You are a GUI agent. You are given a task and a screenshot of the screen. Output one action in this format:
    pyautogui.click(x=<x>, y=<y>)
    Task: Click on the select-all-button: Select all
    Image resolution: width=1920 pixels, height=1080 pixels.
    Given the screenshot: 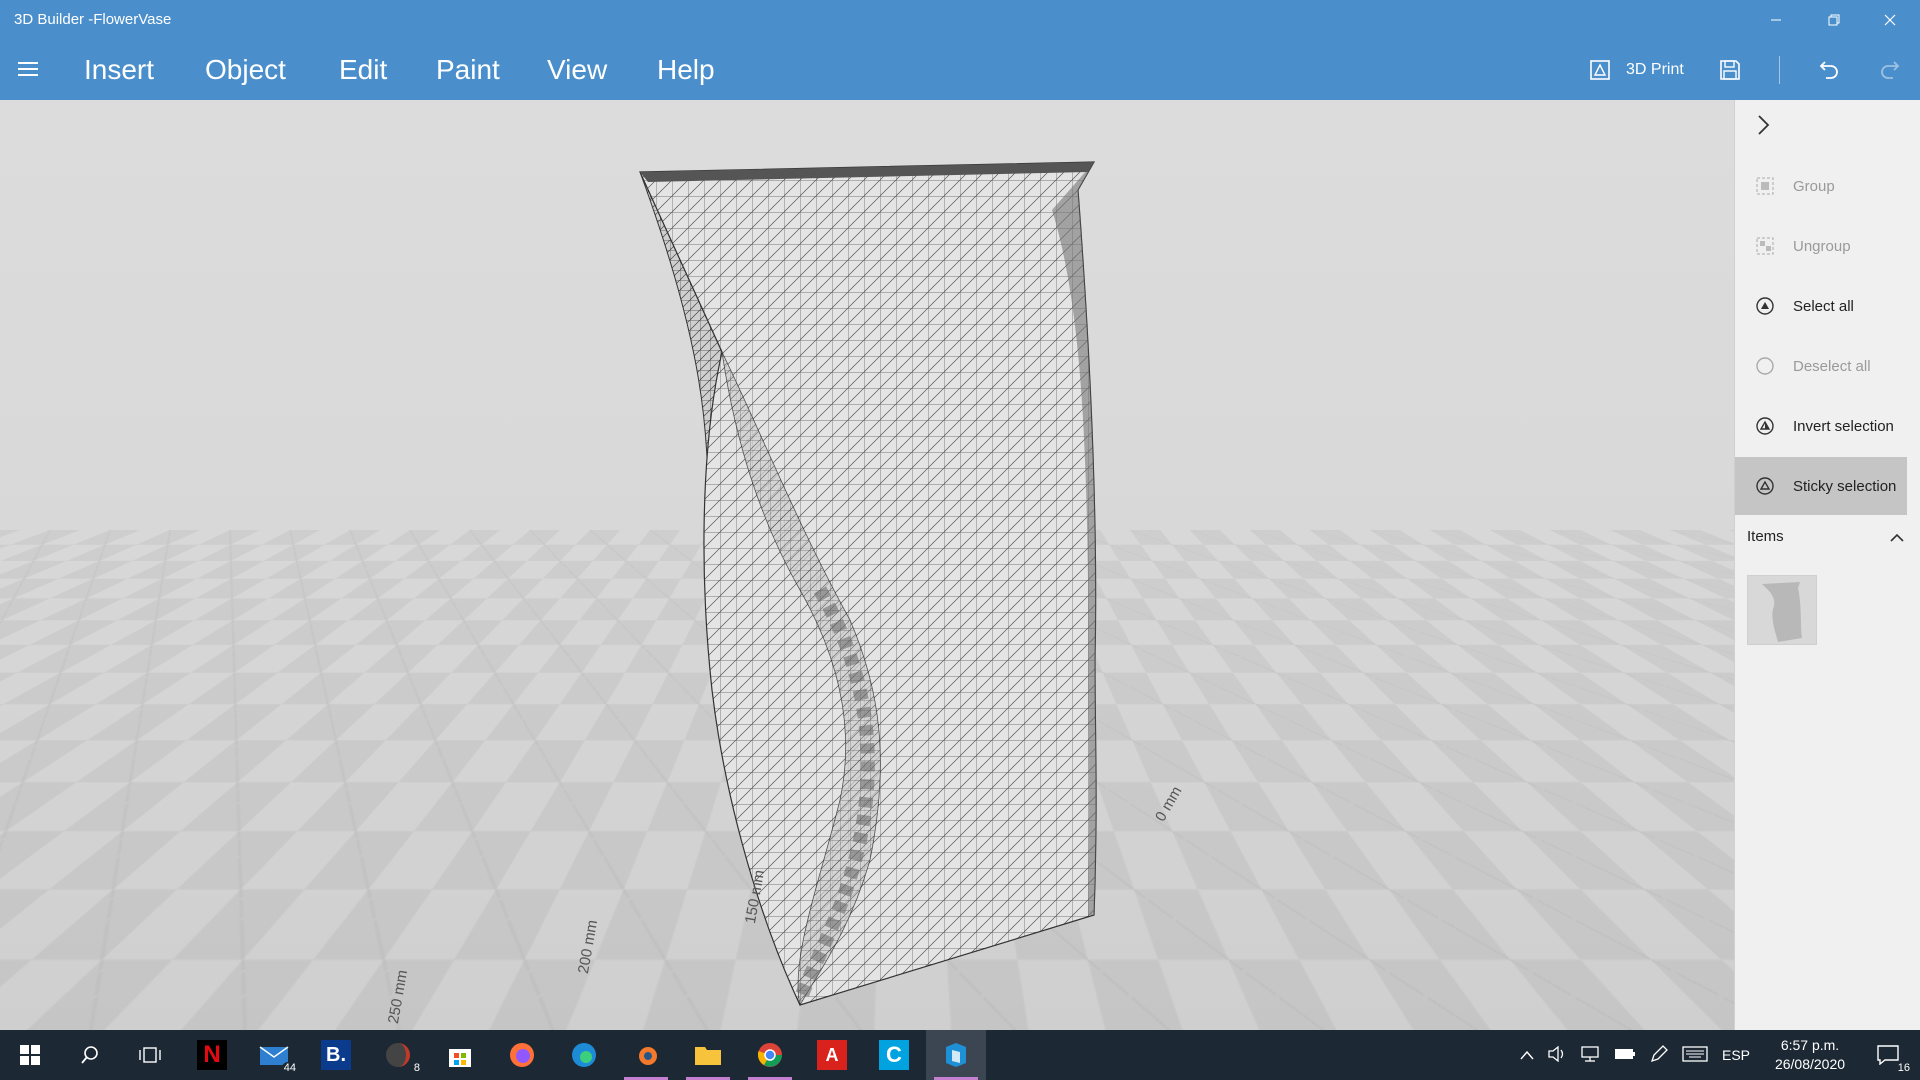 What is the action you would take?
    pyautogui.click(x=1821, y=306)
    